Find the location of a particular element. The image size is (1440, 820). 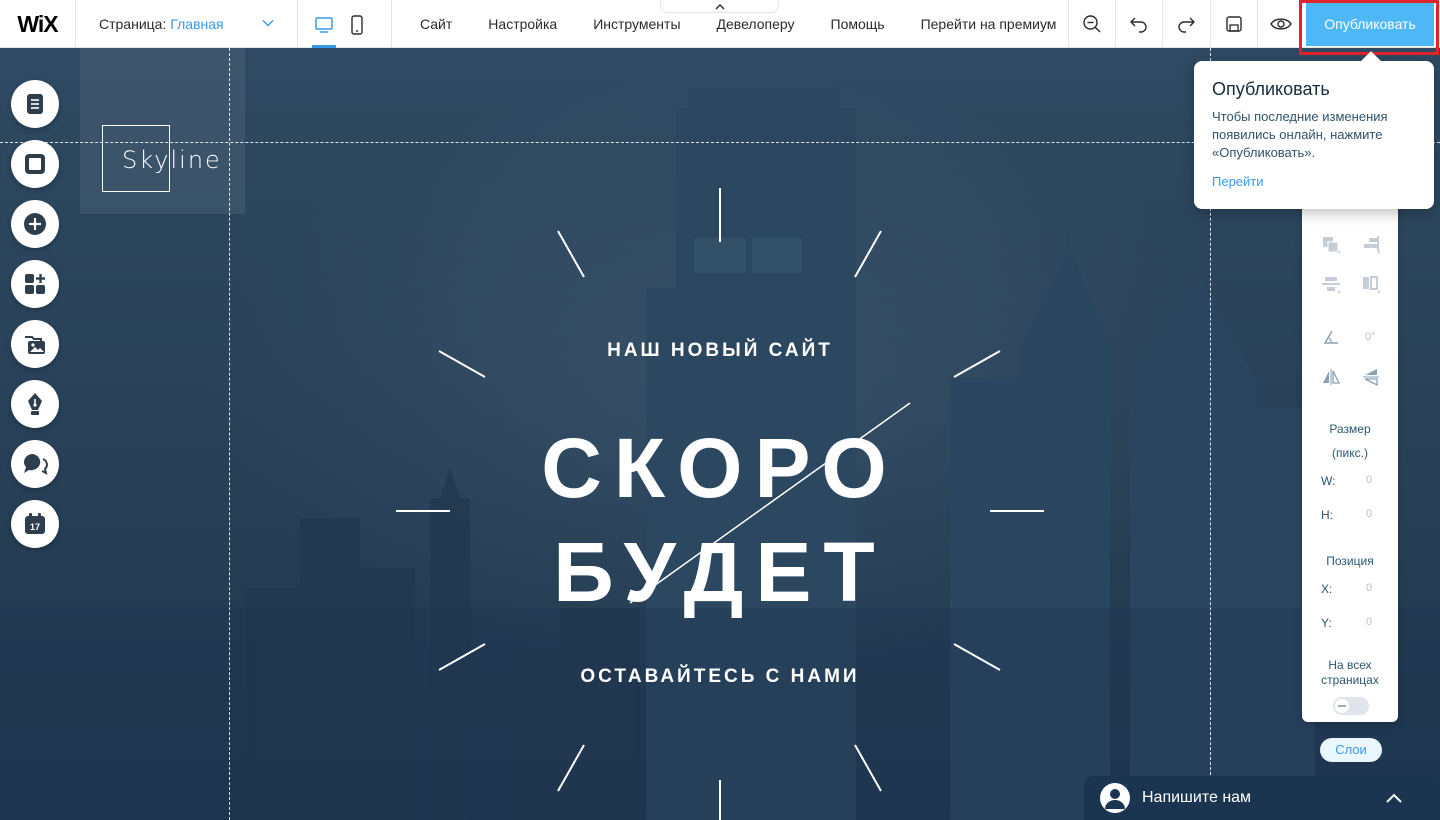

media-icon is located at coordinates (35, 345).